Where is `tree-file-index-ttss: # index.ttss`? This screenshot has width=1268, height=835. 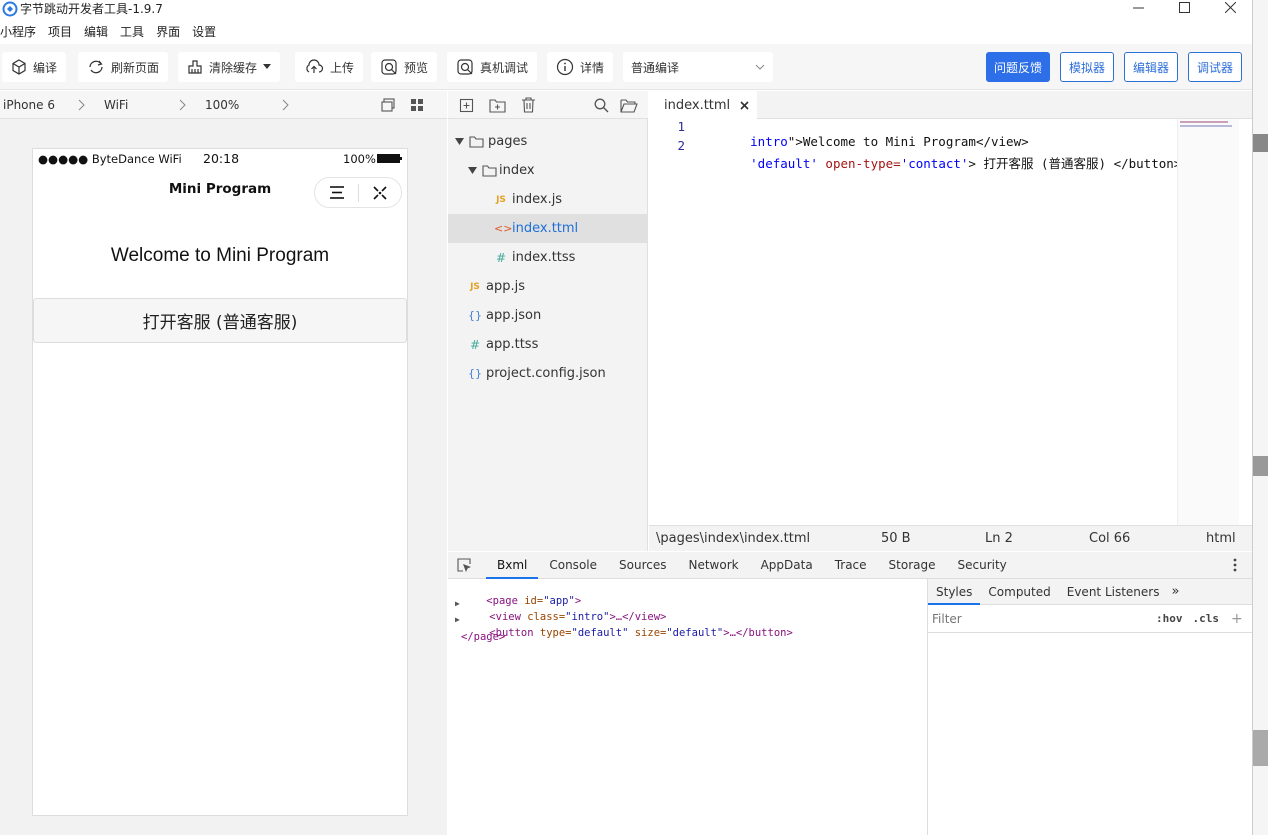
tree-file-index-ttss: # index.ttss is located at coordinates (547, 257).